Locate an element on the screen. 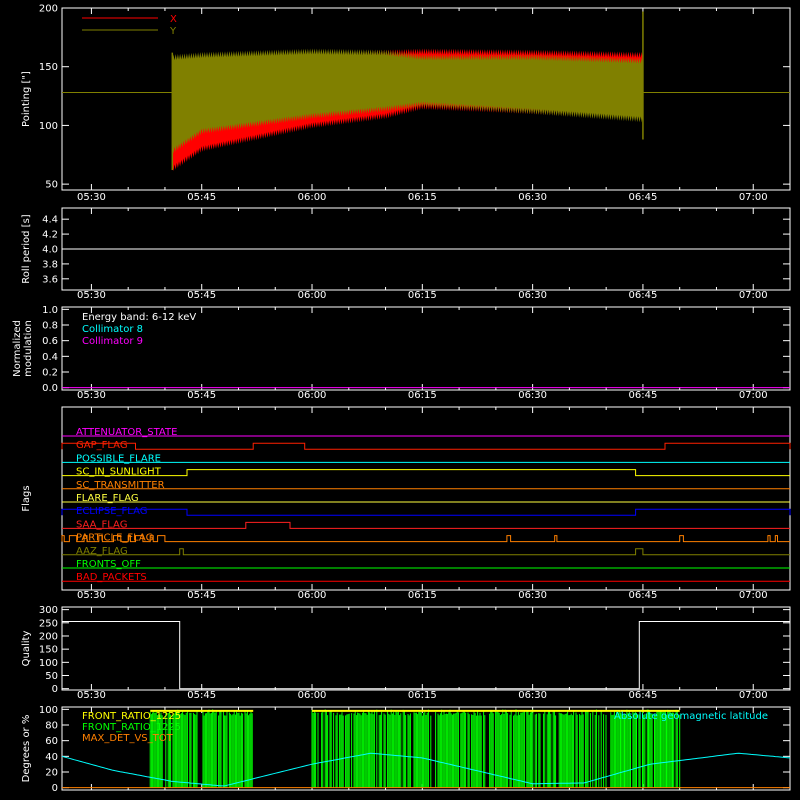 The width and height of the screenshot is (800, 800). ratio-legend-item: MAX_DET_VS_TOT is located at coordinates (128, 738).